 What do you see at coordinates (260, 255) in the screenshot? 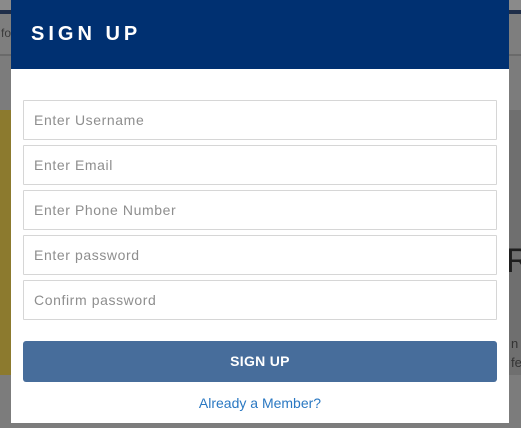
I see `password-input` at bounding box center [260, 255].